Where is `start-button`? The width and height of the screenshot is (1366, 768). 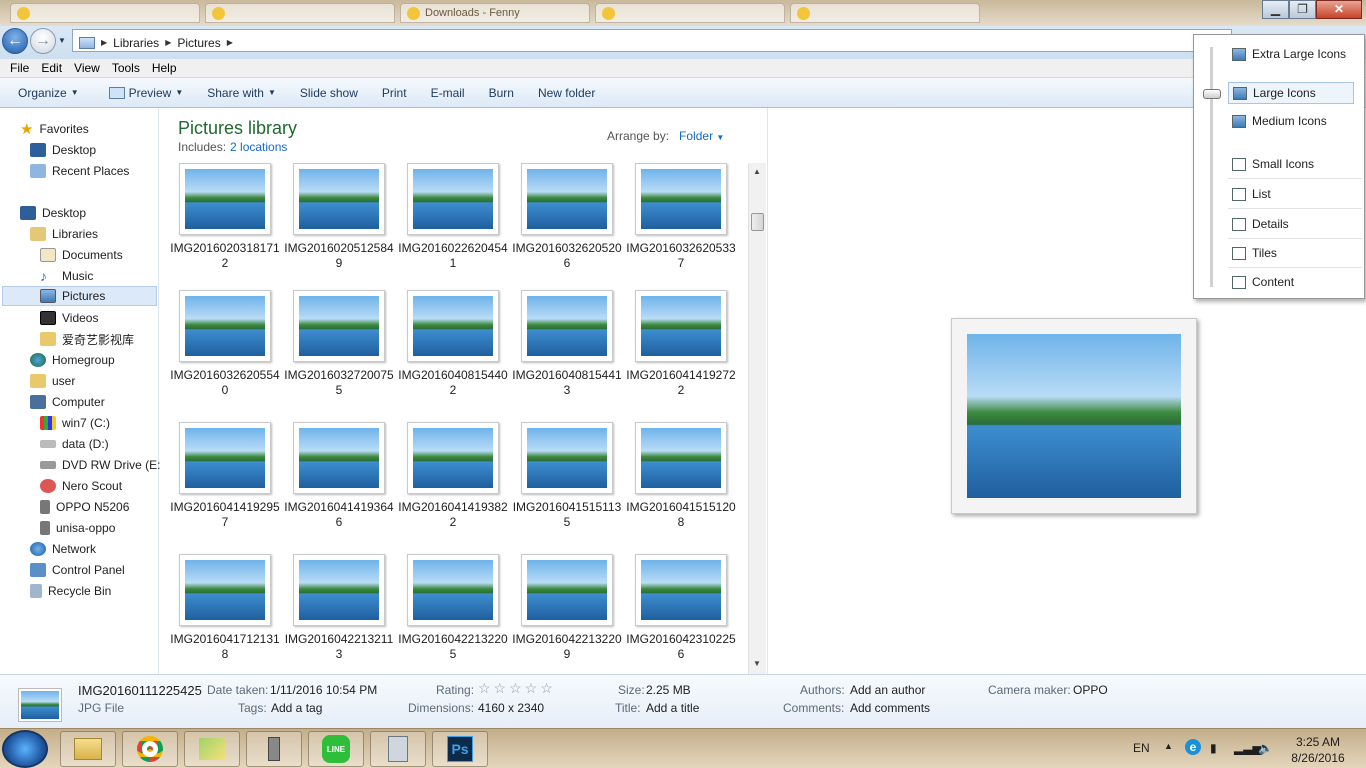 start-button is located at coordinates (25, 749).